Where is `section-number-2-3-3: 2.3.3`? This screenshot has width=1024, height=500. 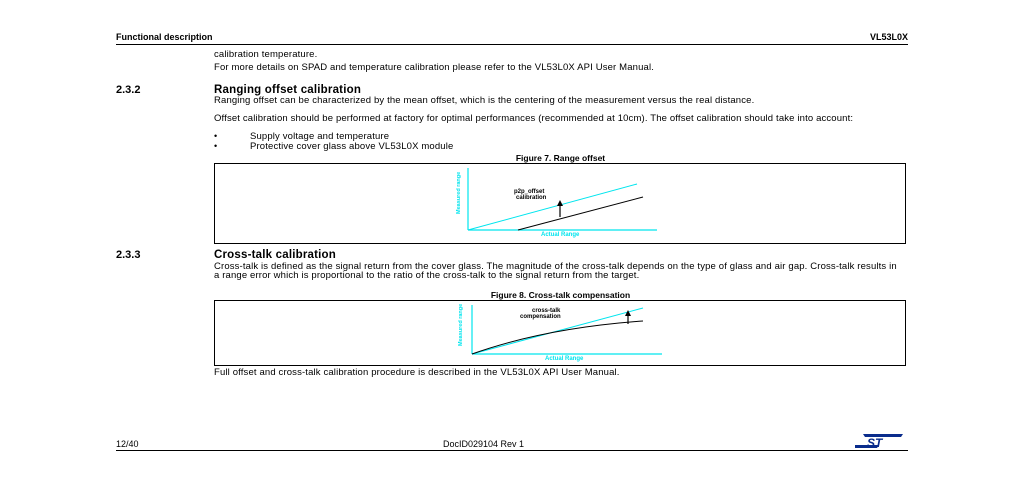
section-number-2-3-3: 2.3.3 is located at coordinates (128, 255).